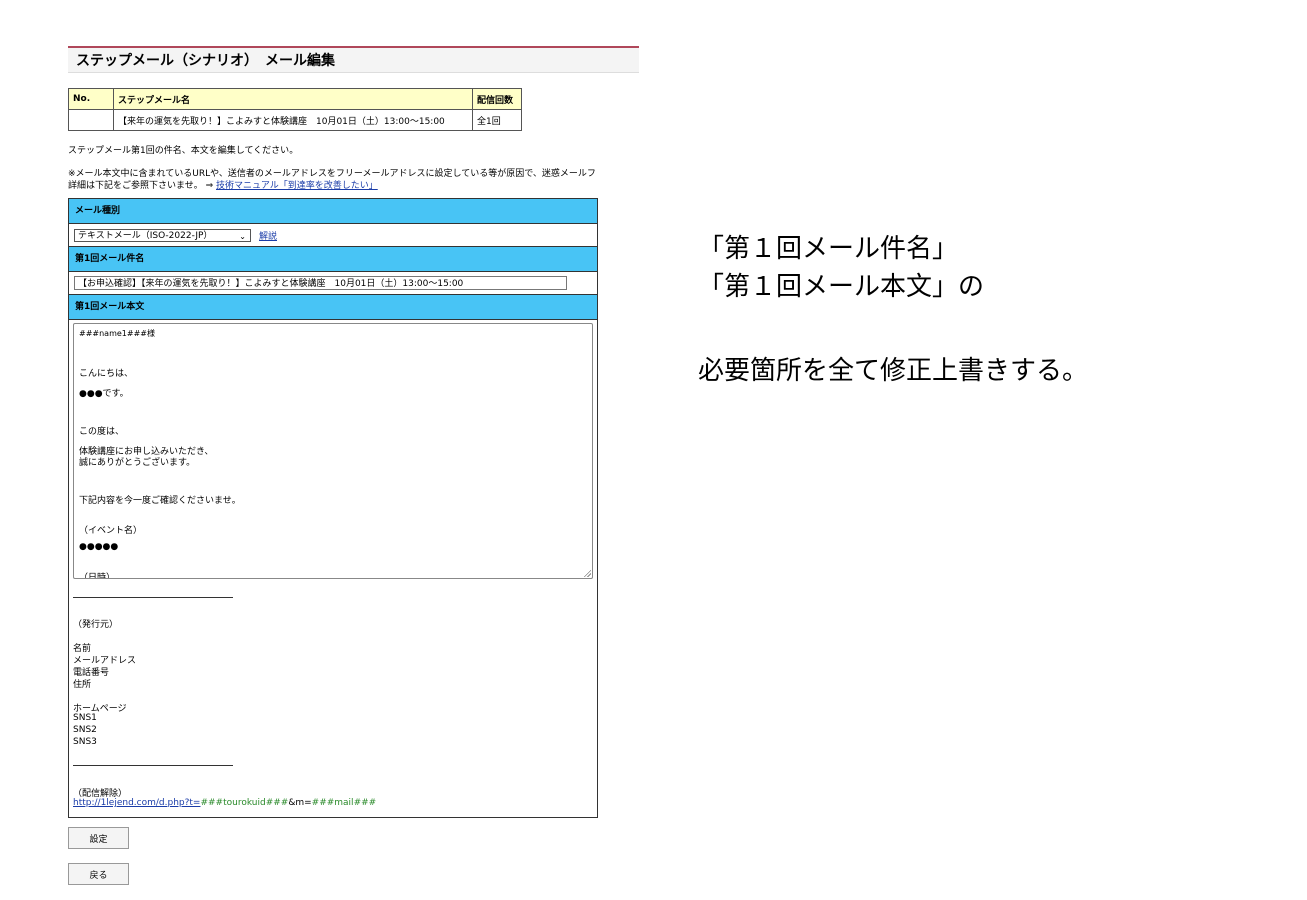 Image resolution: width=1307 pixels, height=900 pixels. I want to click on mail-type-row: テキストメール（ISO-2022-JP） ⌄ 解説, so click(333, 235).